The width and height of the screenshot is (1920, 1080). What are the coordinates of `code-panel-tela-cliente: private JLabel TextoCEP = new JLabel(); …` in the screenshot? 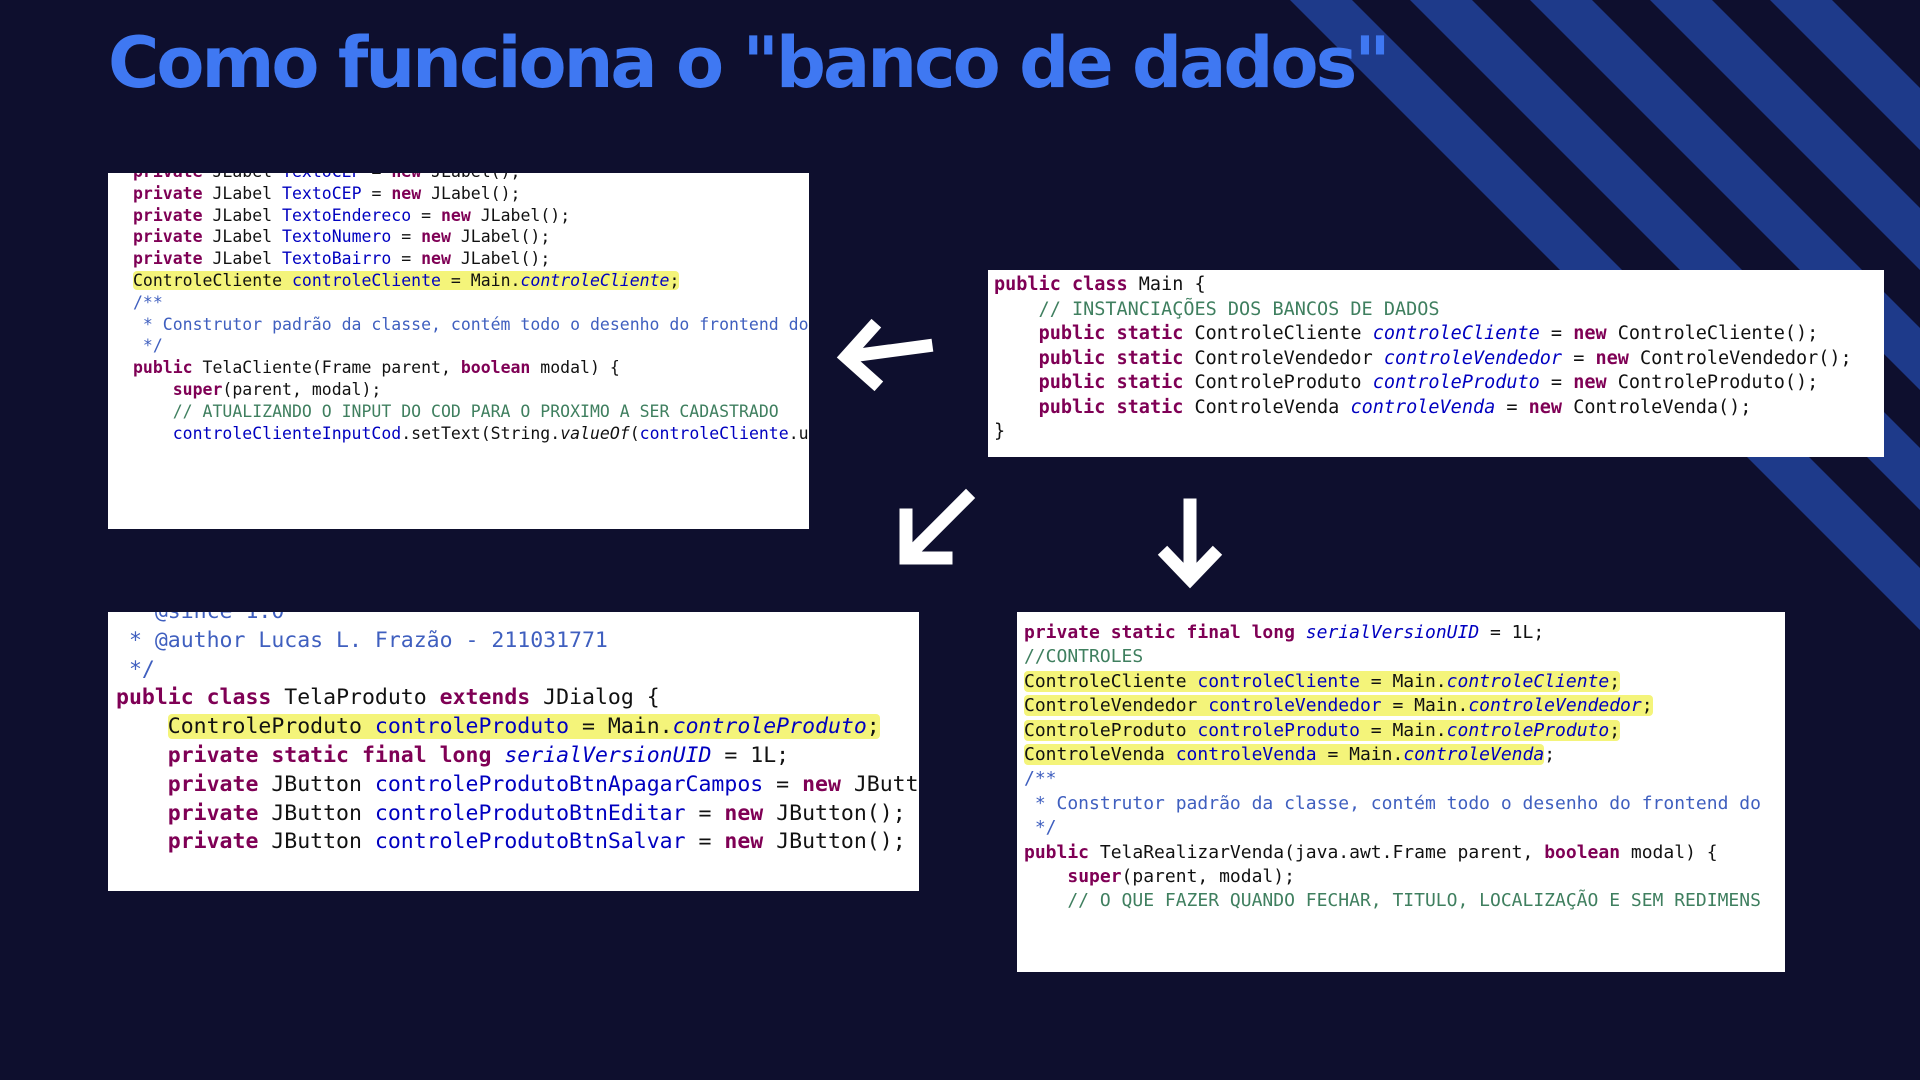 It's located at (458, 351).